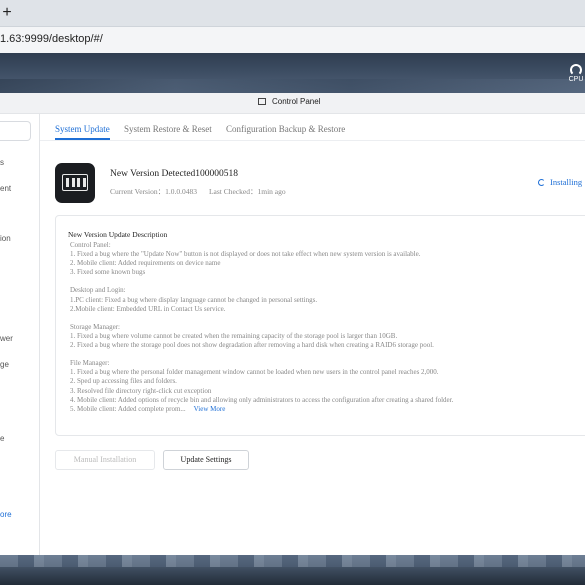 The width and height of the screenshot is (585, 585). Describe the element at coordinates (123, 381) in the screenshot. I see `description-line: 2. Sped up accessing files and folders.` at that location.